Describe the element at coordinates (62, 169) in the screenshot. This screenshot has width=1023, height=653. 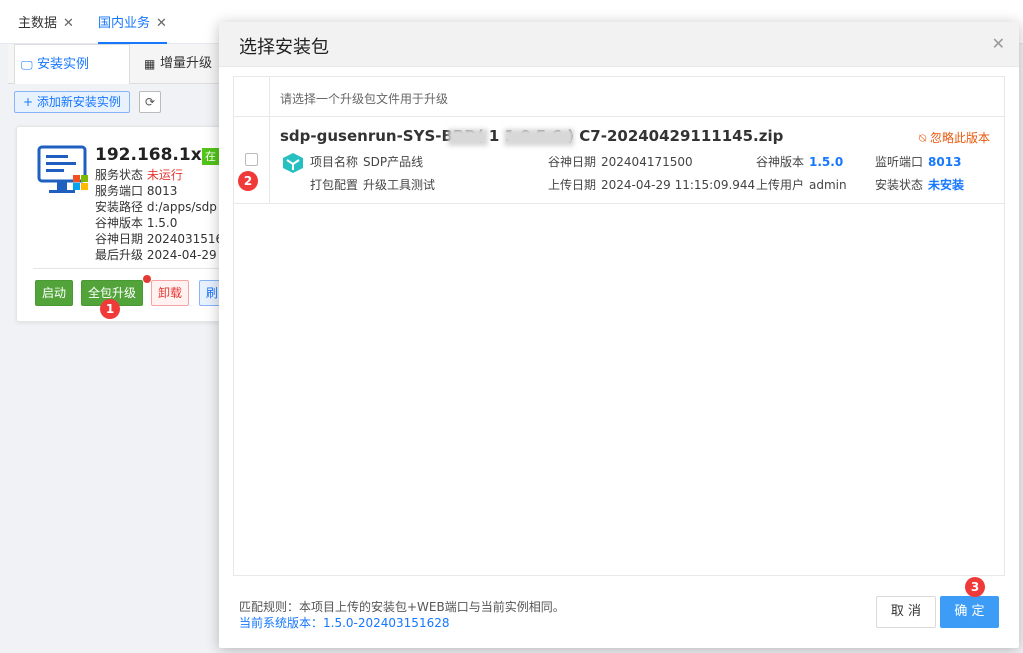
I see `server-monitor-icon` at that location.